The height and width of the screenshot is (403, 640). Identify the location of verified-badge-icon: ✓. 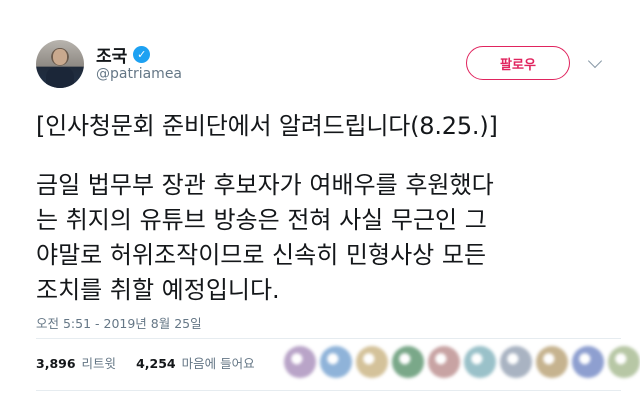
(142, 54).